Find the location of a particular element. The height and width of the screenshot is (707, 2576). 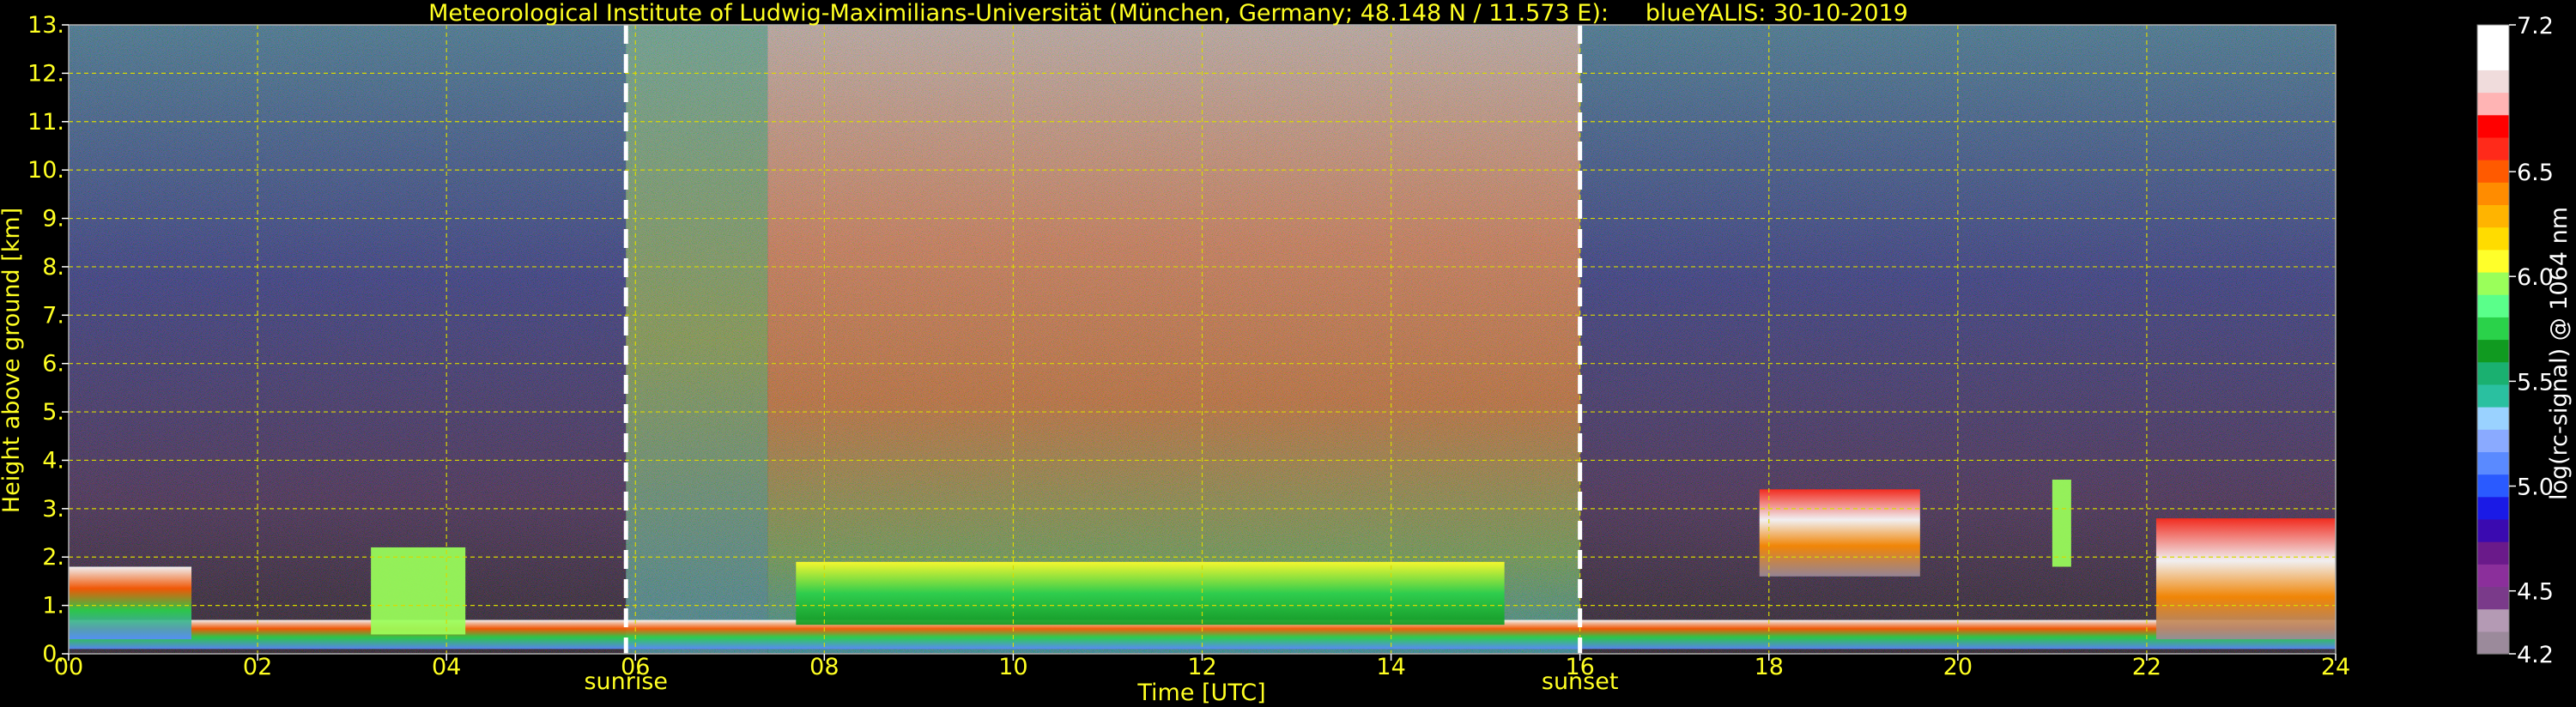

y-tick-label: 9. is located at coordinates (53, 219).